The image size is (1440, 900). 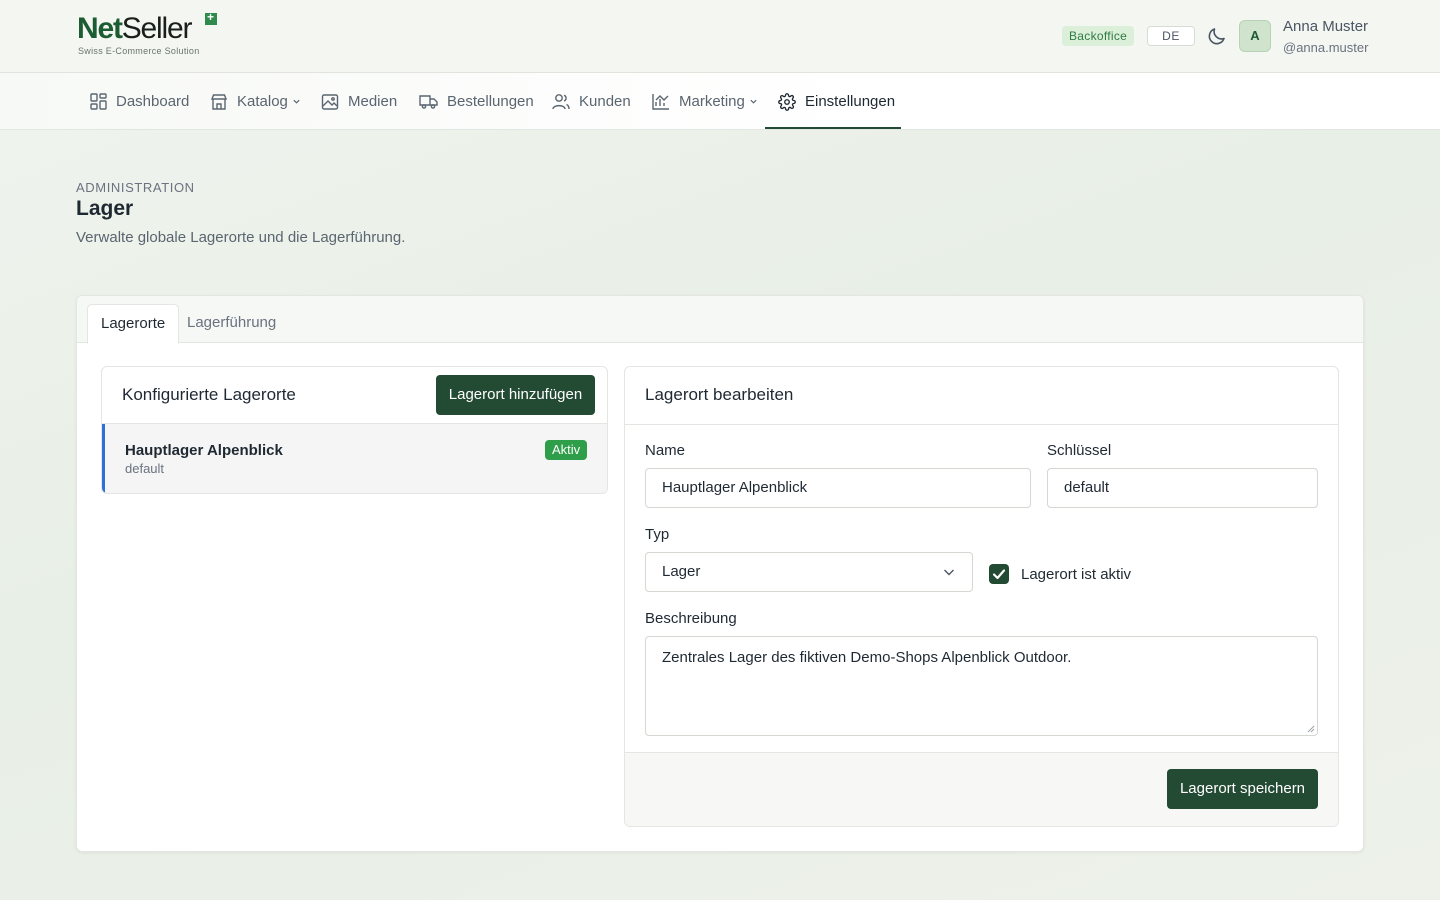 What do you see at coordinates (981, 789) in the screenshot?
I see `edit-location-footer: Lagerort speichern` at bounding box center [981, 789].